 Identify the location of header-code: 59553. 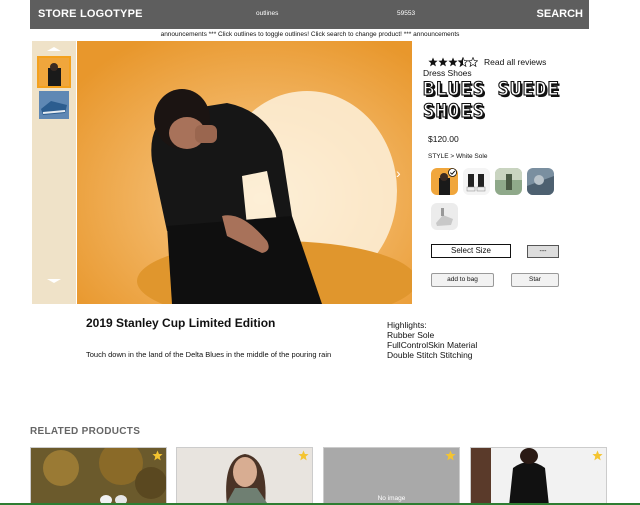
(406, 13).